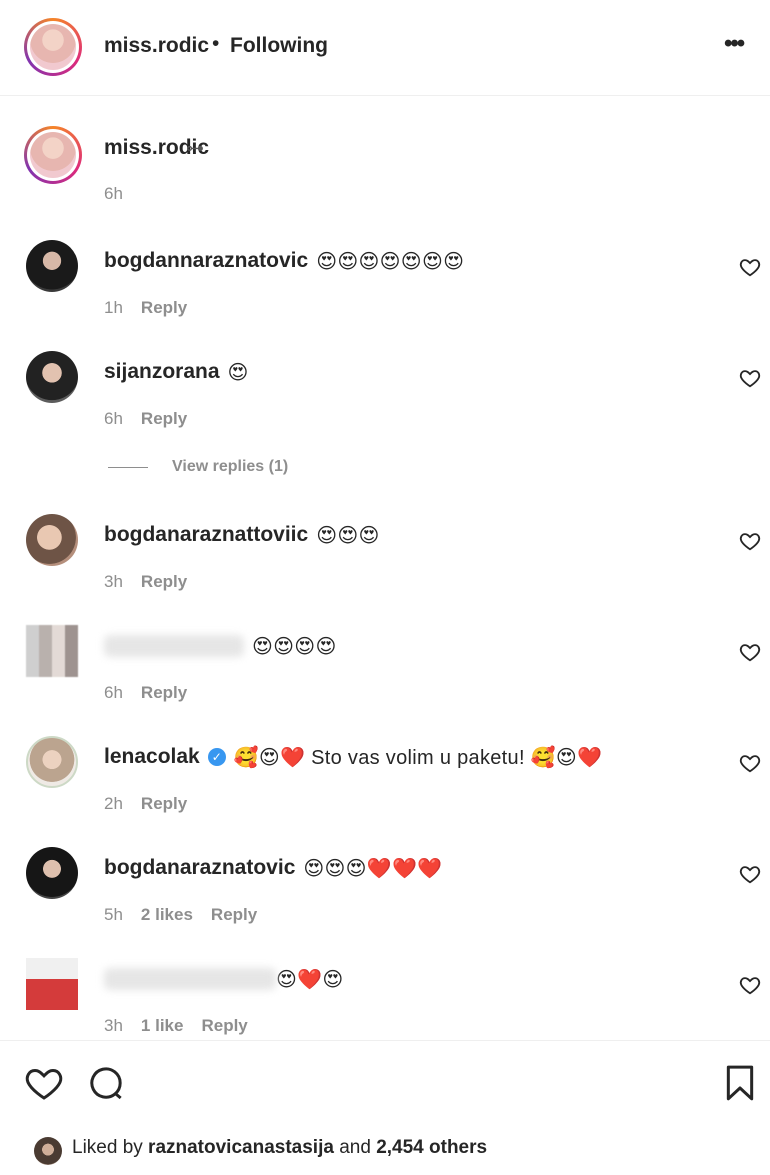 The height and width of the screenshot is (1175, 770). What do you see at coordinates (418, 757) in the screenshot?
I see `comment-text: 🥰😍❤️ Sto vas volim u paketu! 🥰😍❤️` at bounding box center [418, 757].